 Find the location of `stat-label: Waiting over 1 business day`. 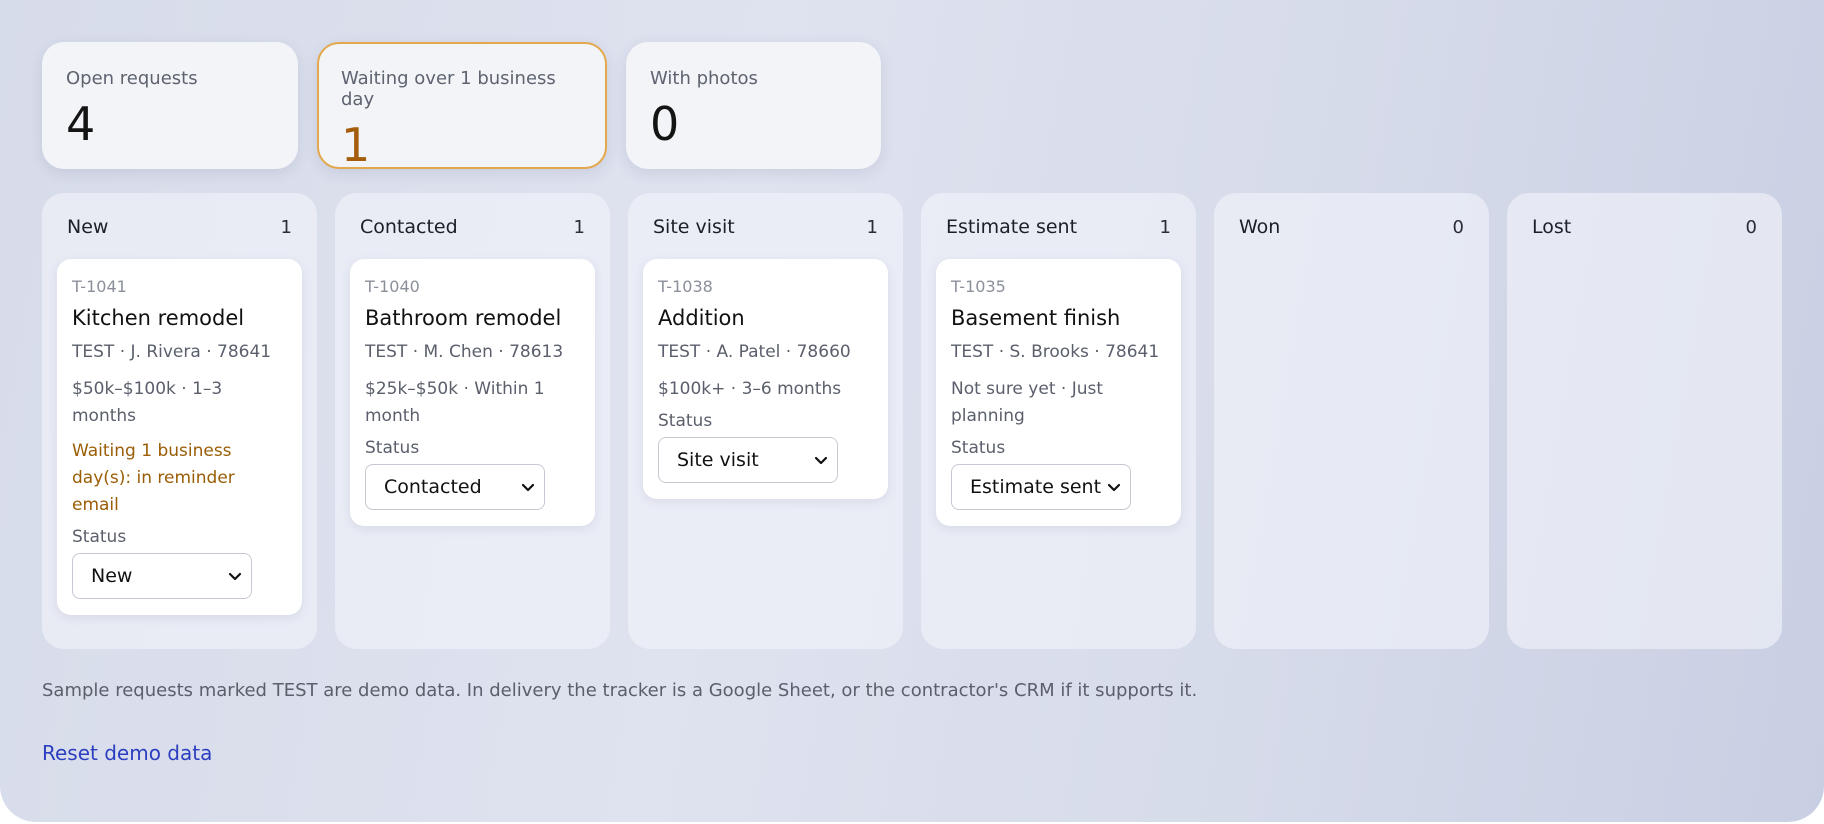

stat-label: Waiting over 1 business day is located at coordinates (448, 89).